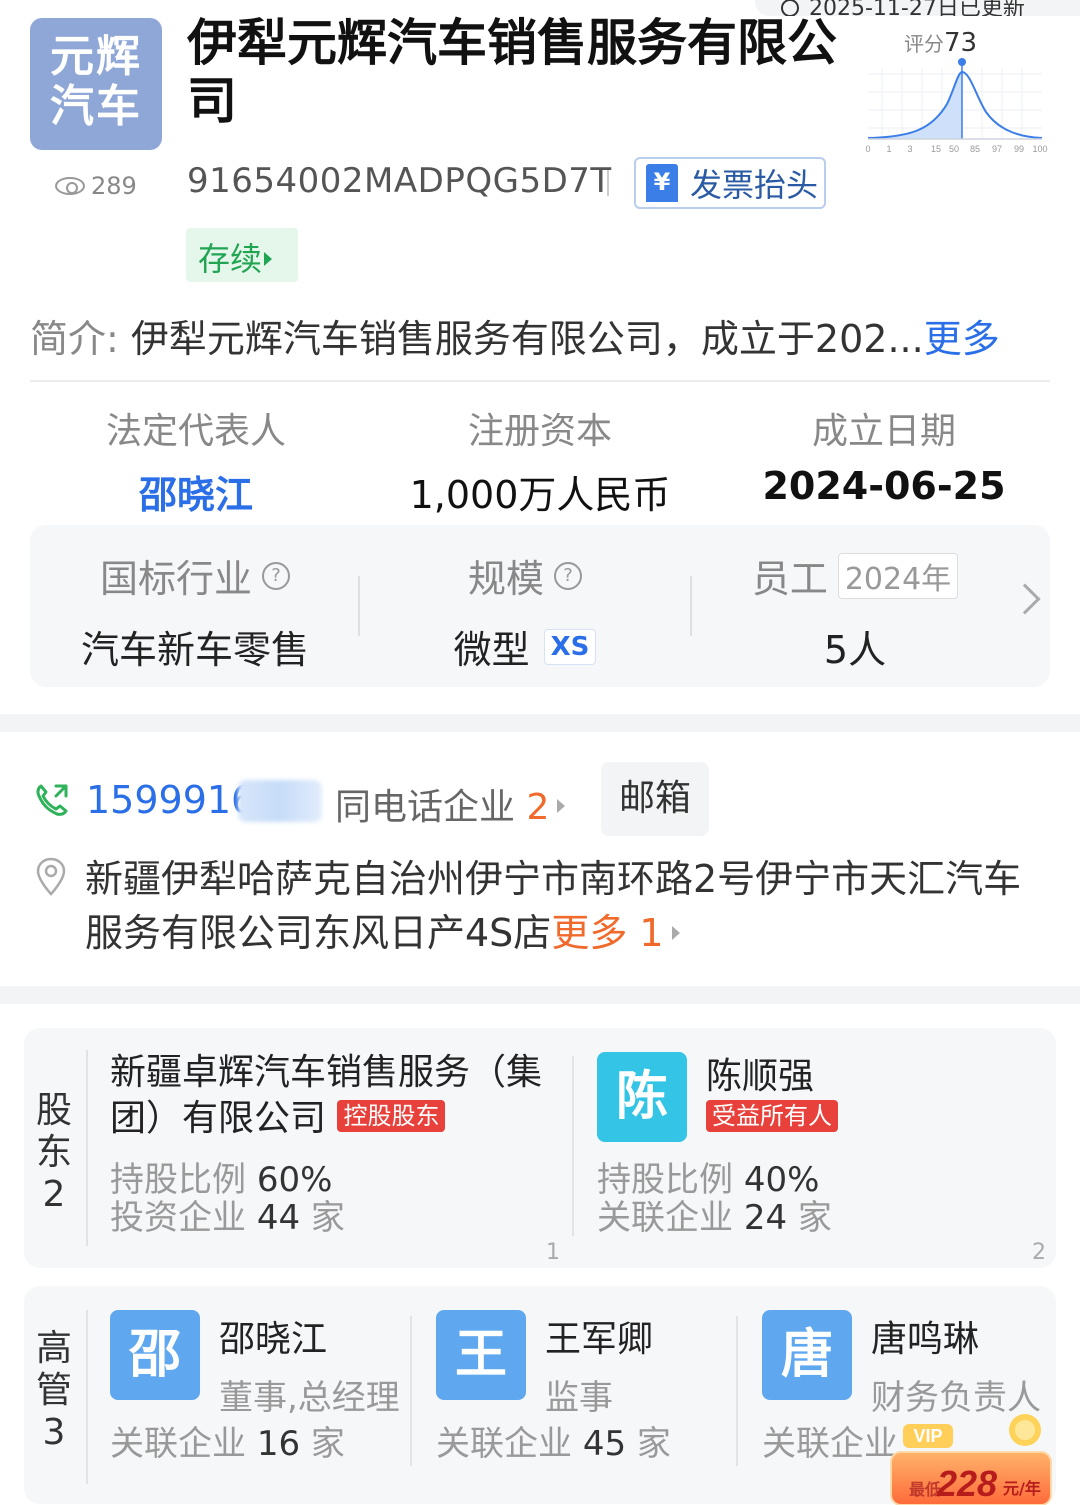 The height and width of the screenshot is (1505, 1080). What do you see at coordinates (155, 1355) in the screenshot?
I see `avatar: 邵` at bounding box center [155, 1355].